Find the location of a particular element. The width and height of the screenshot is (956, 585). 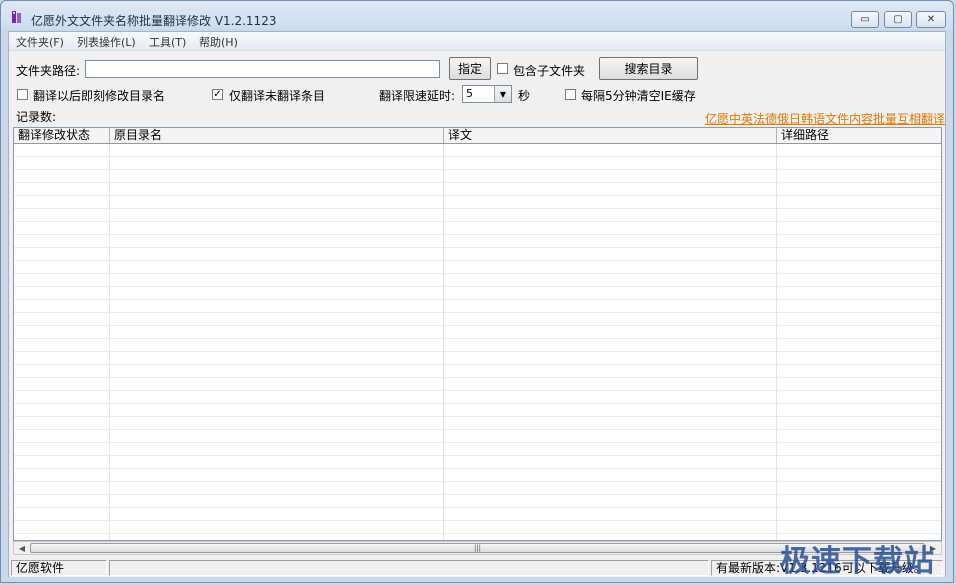

delay-select: 5 ▼ is located at coordinates (487, 94).